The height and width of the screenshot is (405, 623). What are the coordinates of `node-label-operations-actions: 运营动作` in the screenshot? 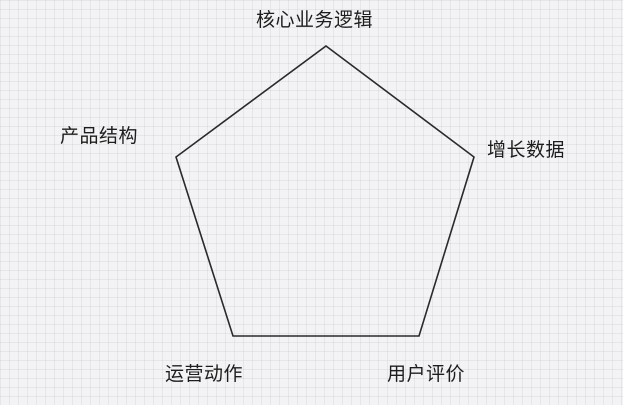 It's located at (204, 374).